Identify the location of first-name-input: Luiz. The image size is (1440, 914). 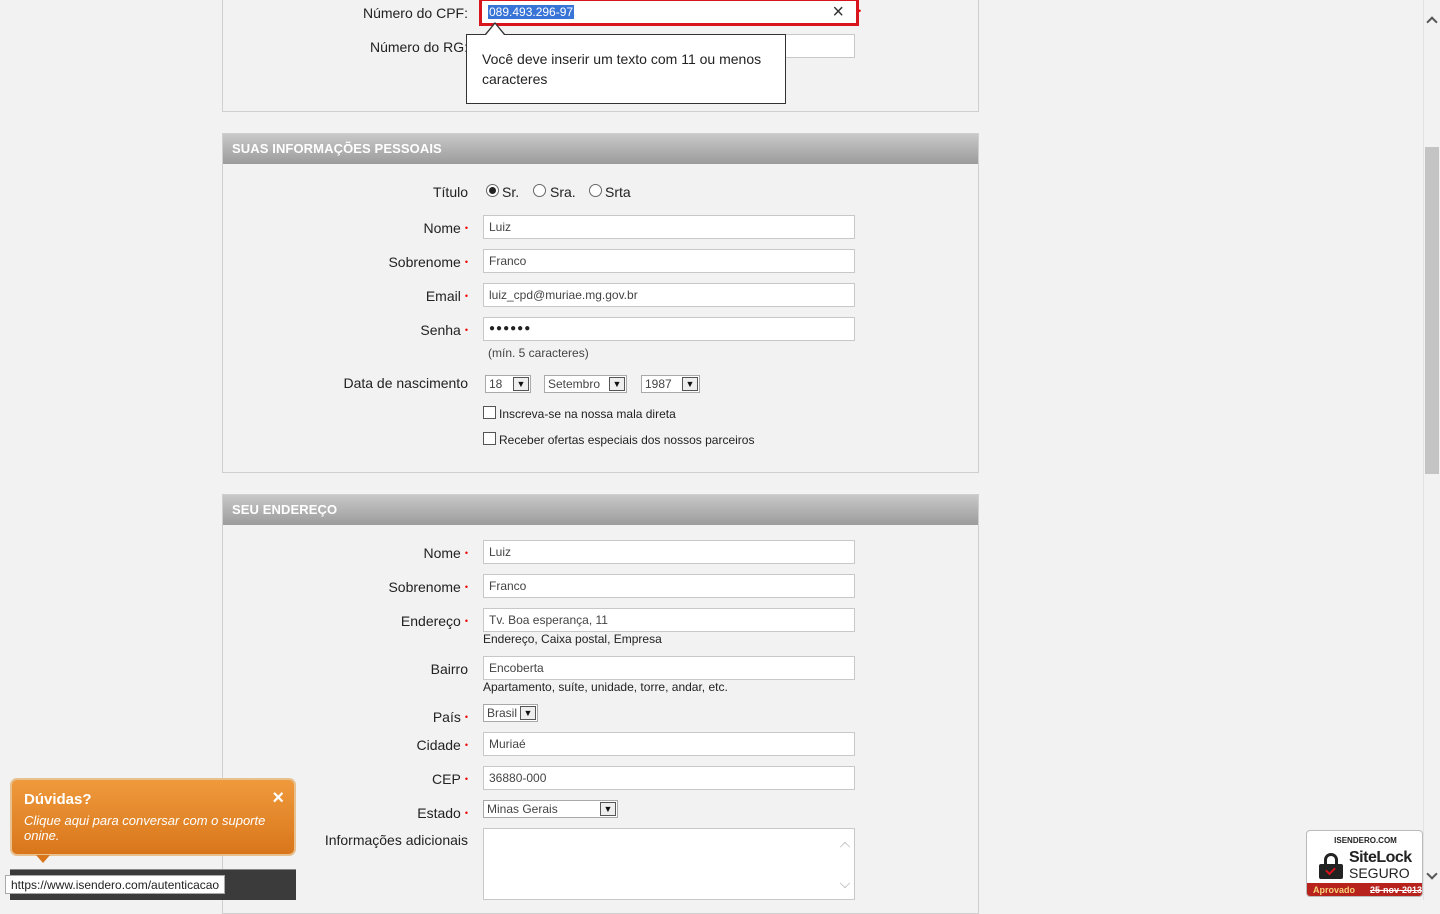
(669, 227).